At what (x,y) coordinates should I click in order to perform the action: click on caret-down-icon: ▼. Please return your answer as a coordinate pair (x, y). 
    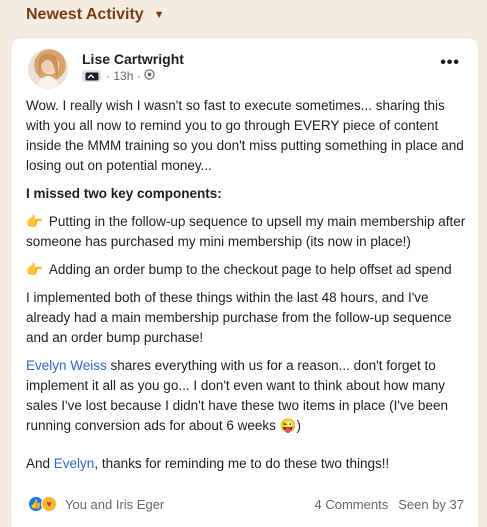
    Looking at the image, I should click on (159, 15).